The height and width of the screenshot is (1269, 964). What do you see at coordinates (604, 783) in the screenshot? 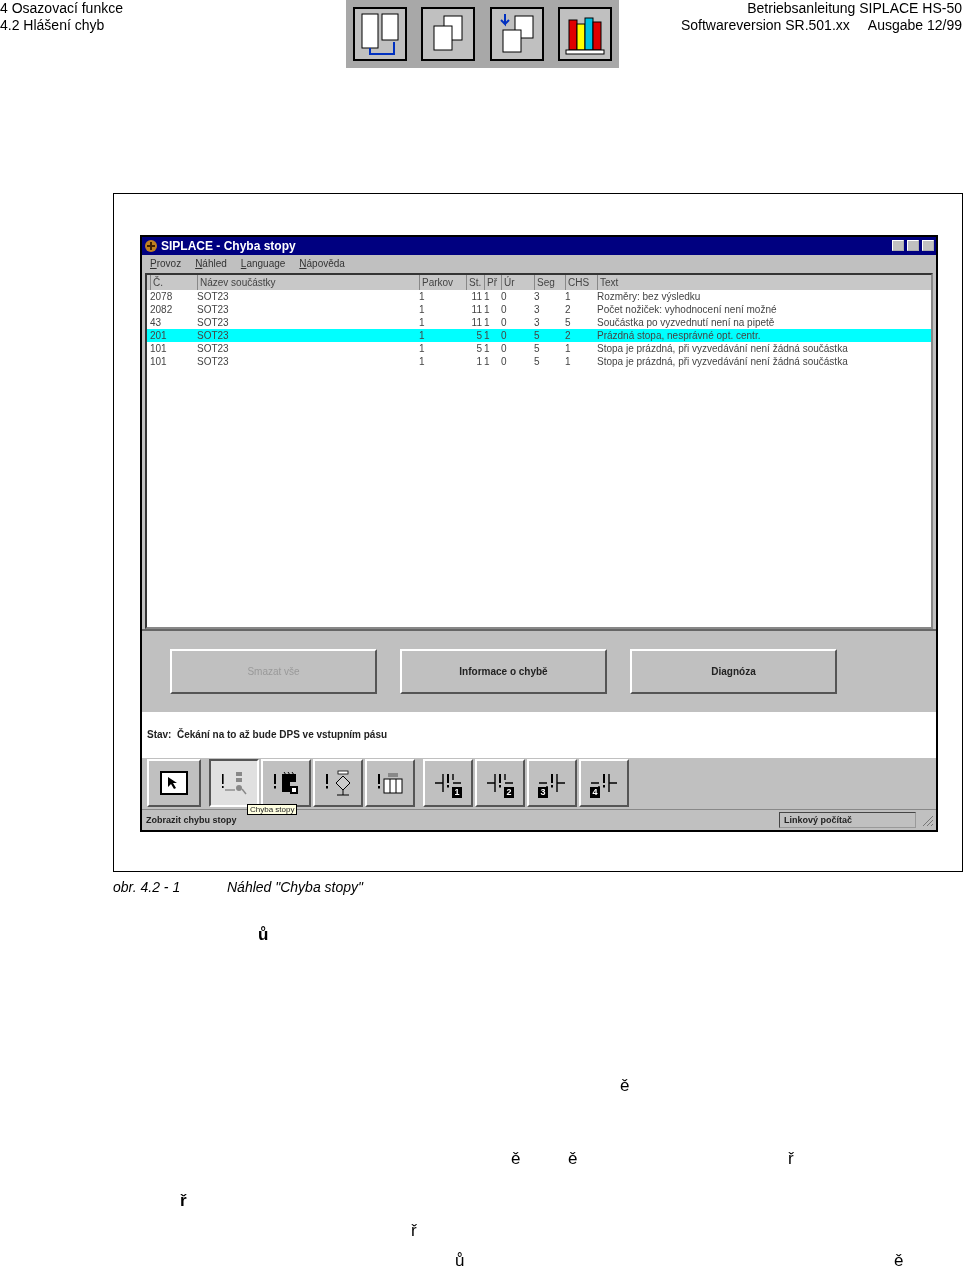
I see `toolbar-button: 4` at bounding box center [604, 783].